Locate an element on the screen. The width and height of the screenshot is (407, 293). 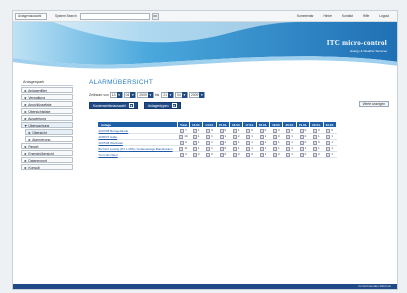
sidebar-item-energieuebersicht: ► Energieübersicht is located at coordinates (47, 153).